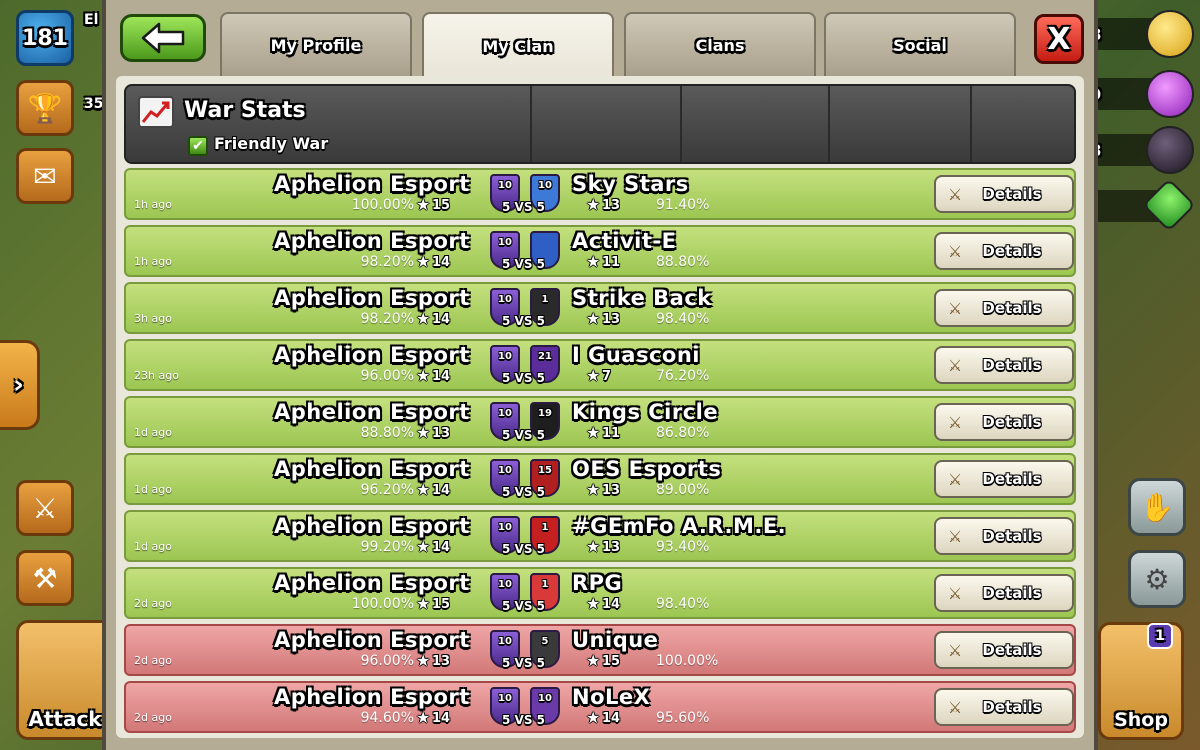 The image size is (1200, 750). Describe the element at coordinates (720, 44) in the screenshot. I see `tab-clans: Clans` at that location.